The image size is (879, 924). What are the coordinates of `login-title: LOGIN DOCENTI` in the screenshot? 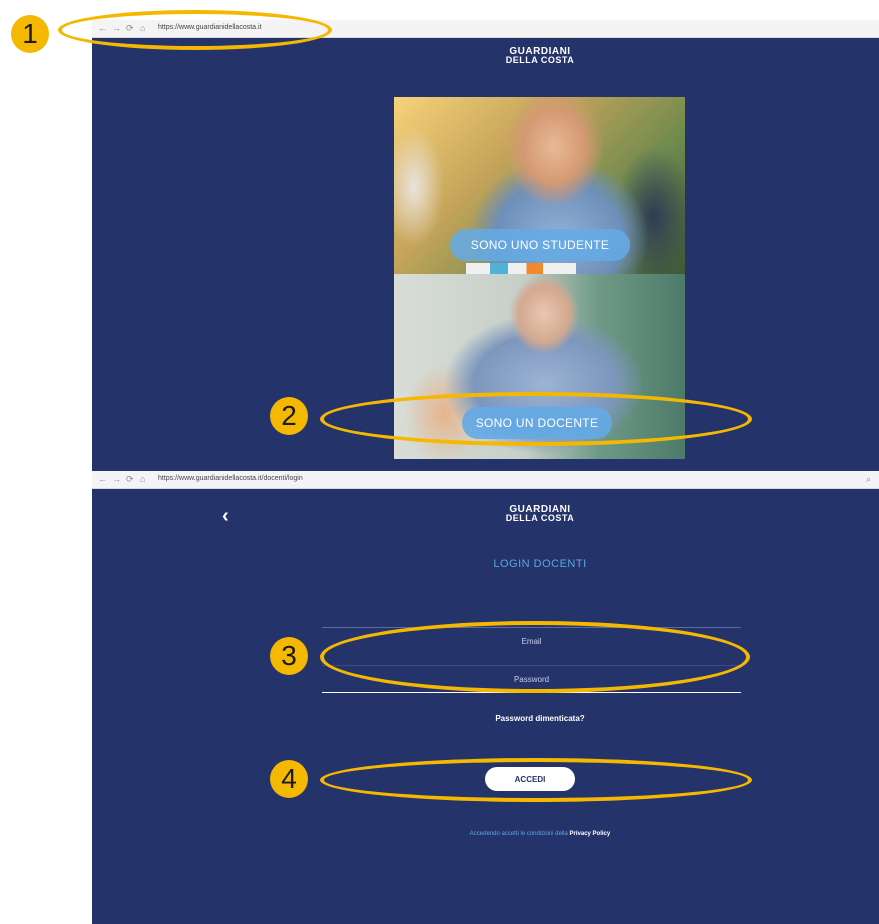 It's located at (540, 564).